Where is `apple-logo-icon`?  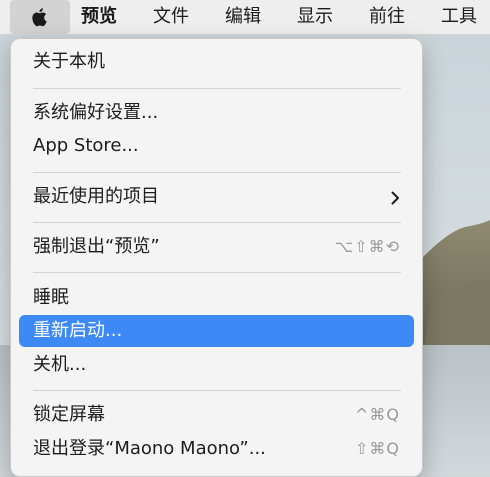
apple-logo-icon is located at coordinates (39, 17).